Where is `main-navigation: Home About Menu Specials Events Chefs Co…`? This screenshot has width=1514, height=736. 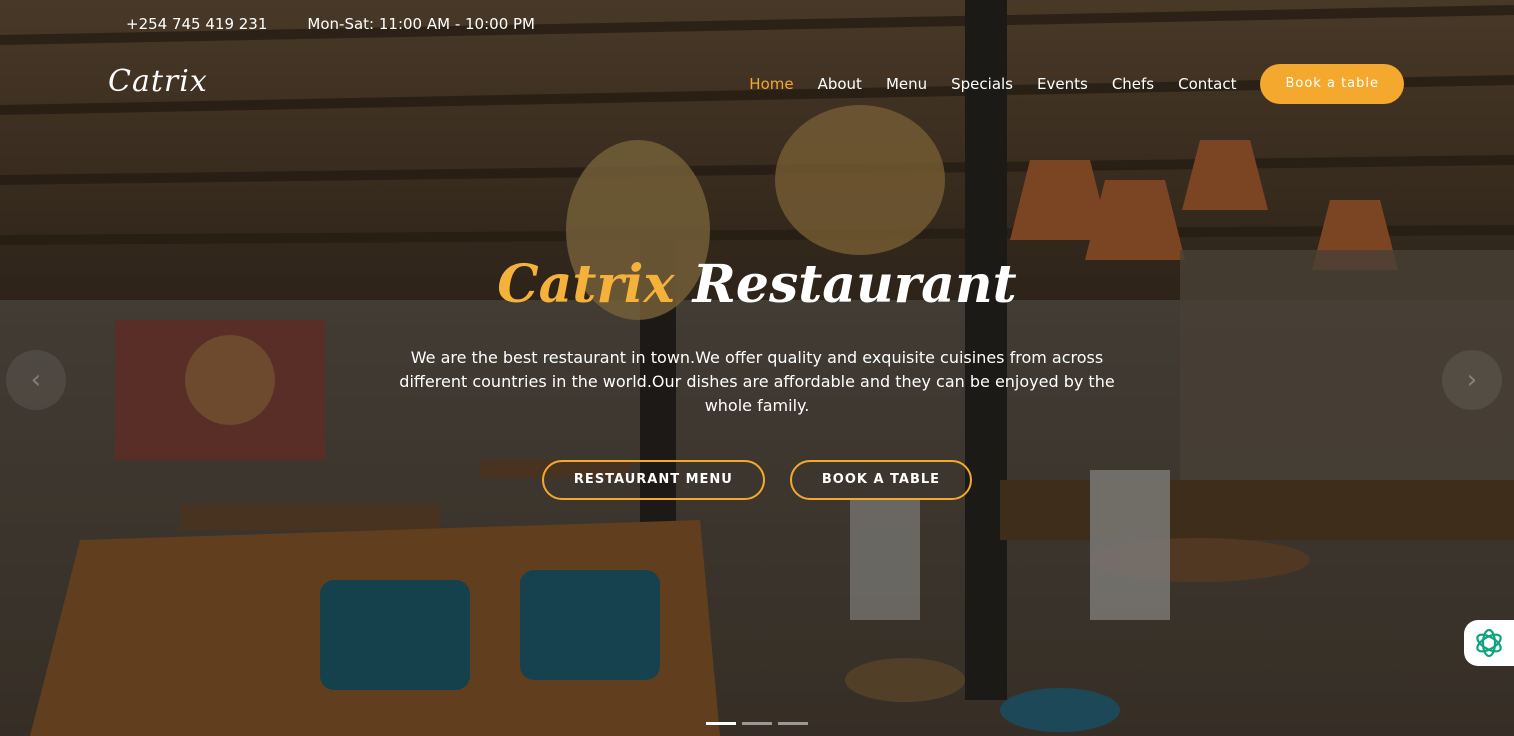
main-navigation: Home About Menu Specials Events Chefs Co… is located at coordinates (1076, 84).